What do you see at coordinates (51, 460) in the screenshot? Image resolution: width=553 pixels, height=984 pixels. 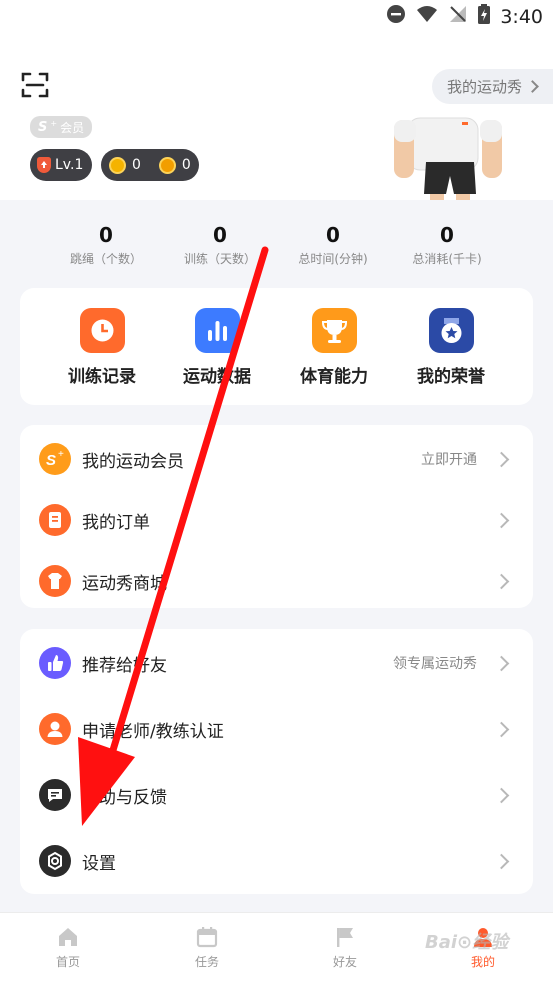 I see `svg-text: S` at bounding box center [51, 460].